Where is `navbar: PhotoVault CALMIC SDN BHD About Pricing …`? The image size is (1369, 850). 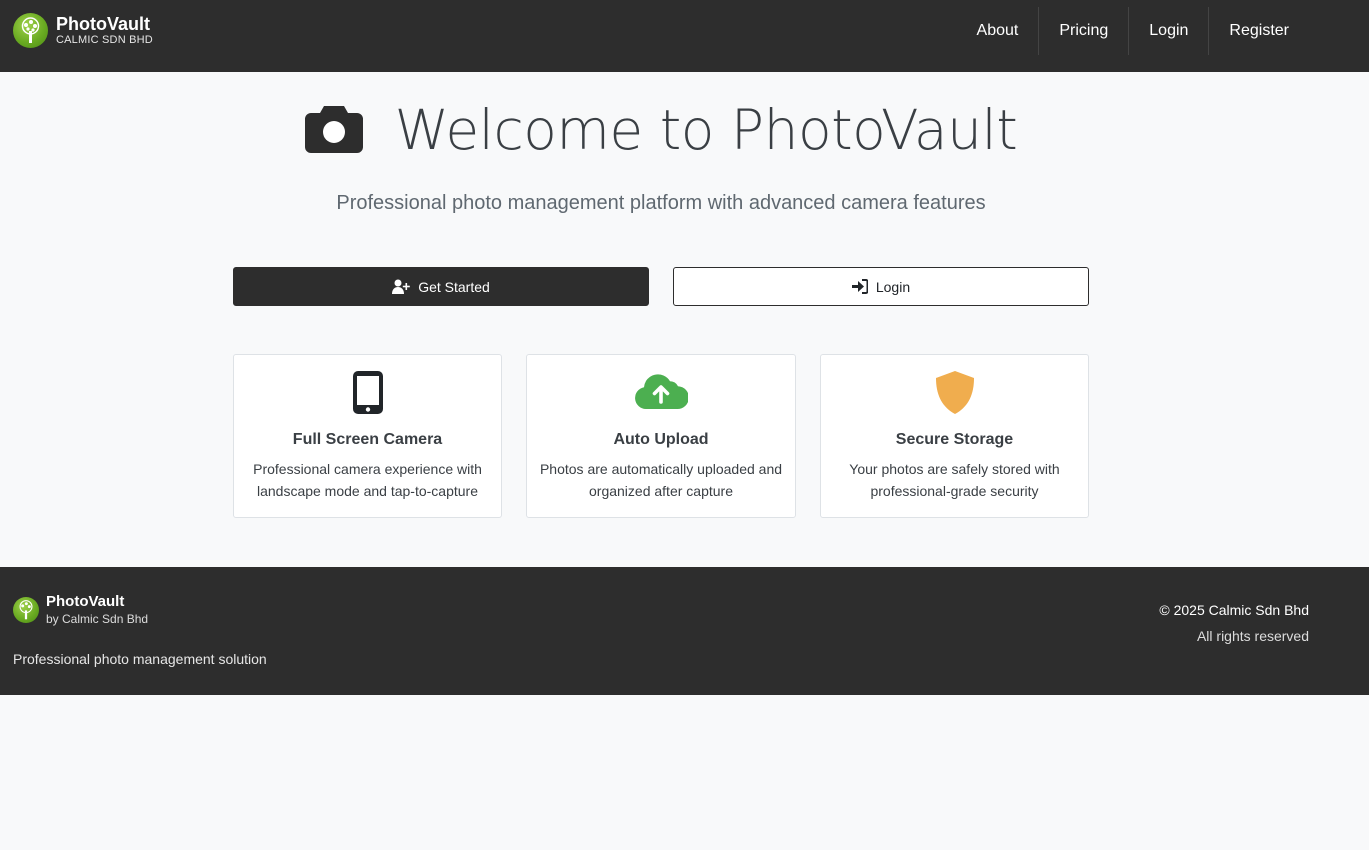
navbar: PhotoVault CALMIC SDN BHD About Pricing … is located at coordinates (684, 36).